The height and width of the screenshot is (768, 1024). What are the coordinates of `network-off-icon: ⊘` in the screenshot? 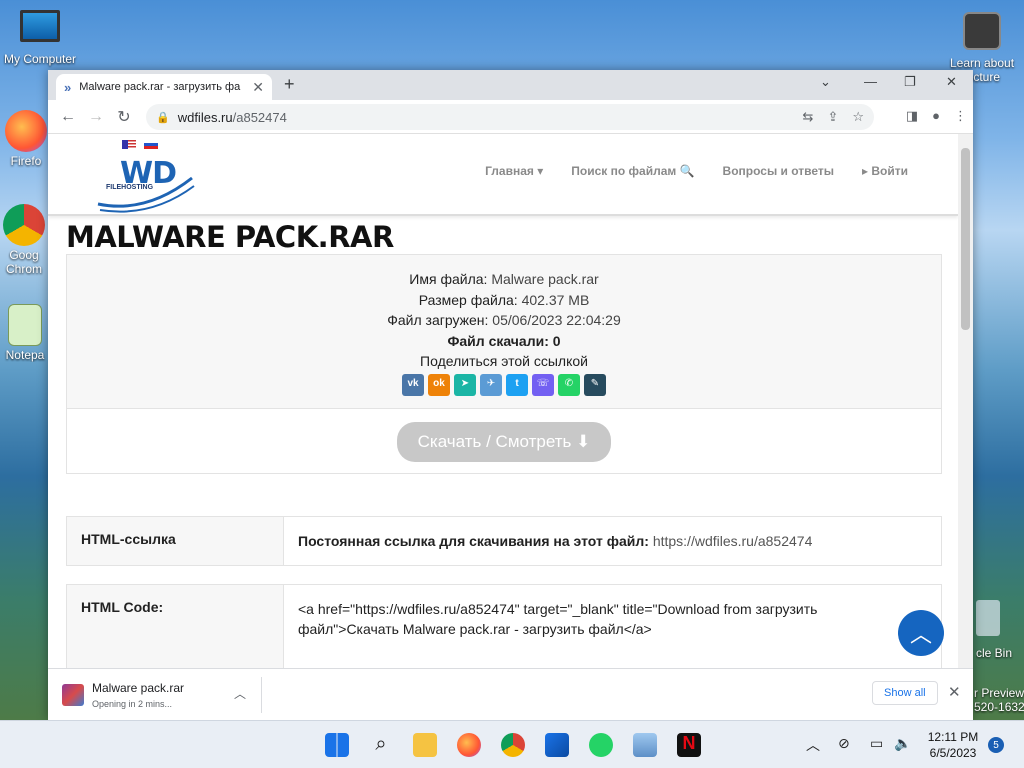 It's located at (844, 743).